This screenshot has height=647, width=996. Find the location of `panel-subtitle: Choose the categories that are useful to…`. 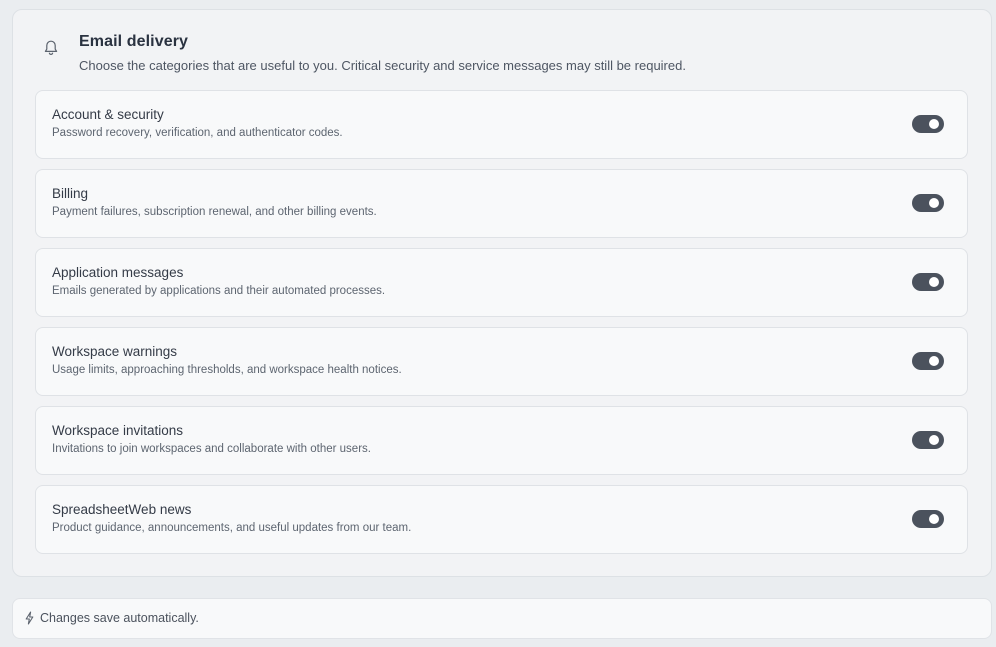

panel-subtitle: Choose the categories that are useful to… is located at coordinates (382, 65).